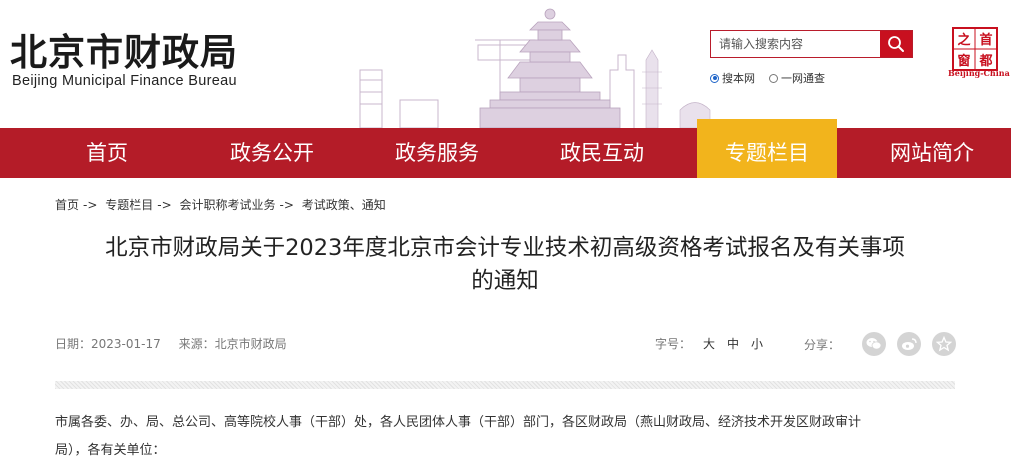 The width and height of the screenshot is (1011, 474). Describe the element at coordinates (535, 68) in the screenshot. I see `skyline-decoration` at that location.